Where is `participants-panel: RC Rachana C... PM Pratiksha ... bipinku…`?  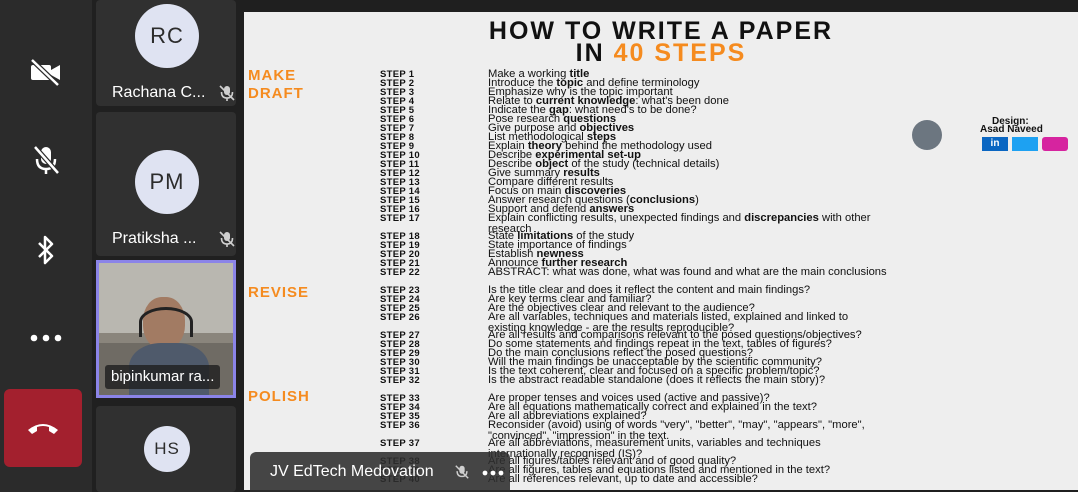
participants-panel: RC Rachana C... PM Pratiksha ... bipinku… is located at coordinates (166, 246).